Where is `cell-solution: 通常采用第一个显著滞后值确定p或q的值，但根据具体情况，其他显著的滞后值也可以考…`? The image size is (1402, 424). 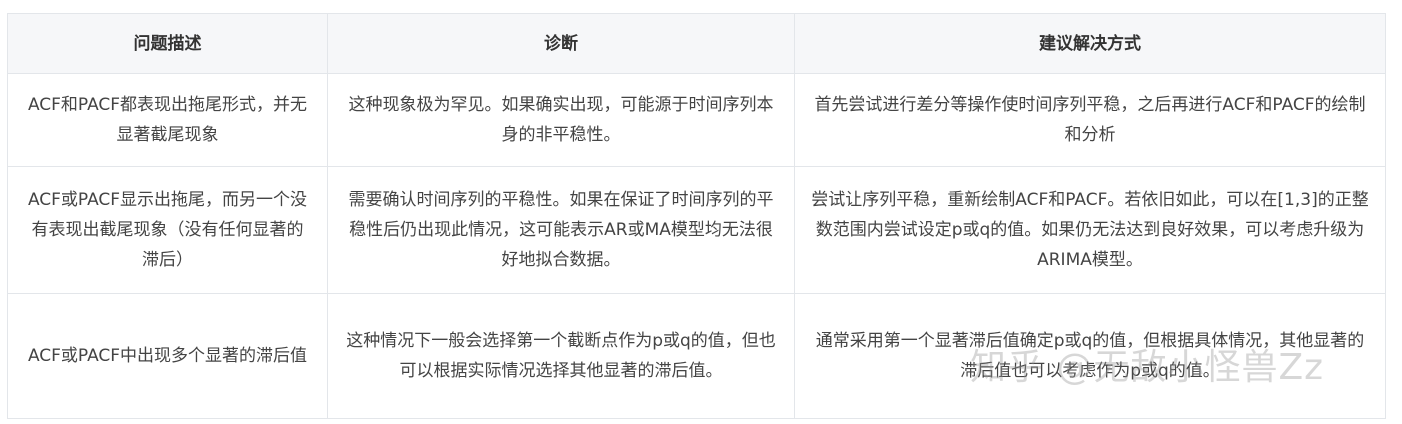
cell-solution: 通常采用第一个显著滞后值确定p或q的值，但根据具体情况，其他显著的滞后值也可以考… is located at coordinates (1090, 356).